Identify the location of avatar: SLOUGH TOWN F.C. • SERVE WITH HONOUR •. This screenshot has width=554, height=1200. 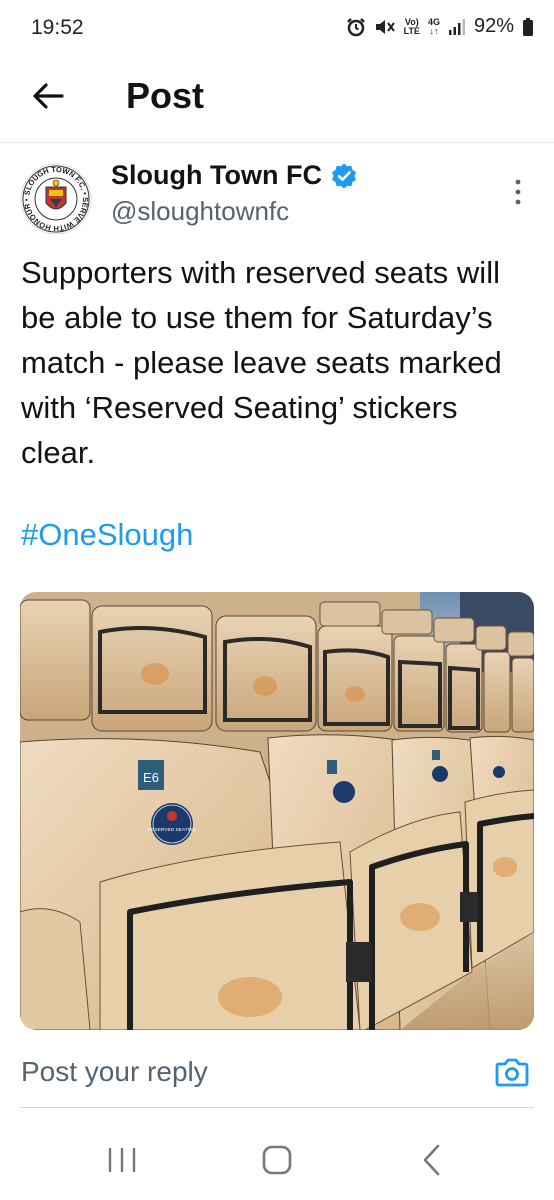
(56, 199).